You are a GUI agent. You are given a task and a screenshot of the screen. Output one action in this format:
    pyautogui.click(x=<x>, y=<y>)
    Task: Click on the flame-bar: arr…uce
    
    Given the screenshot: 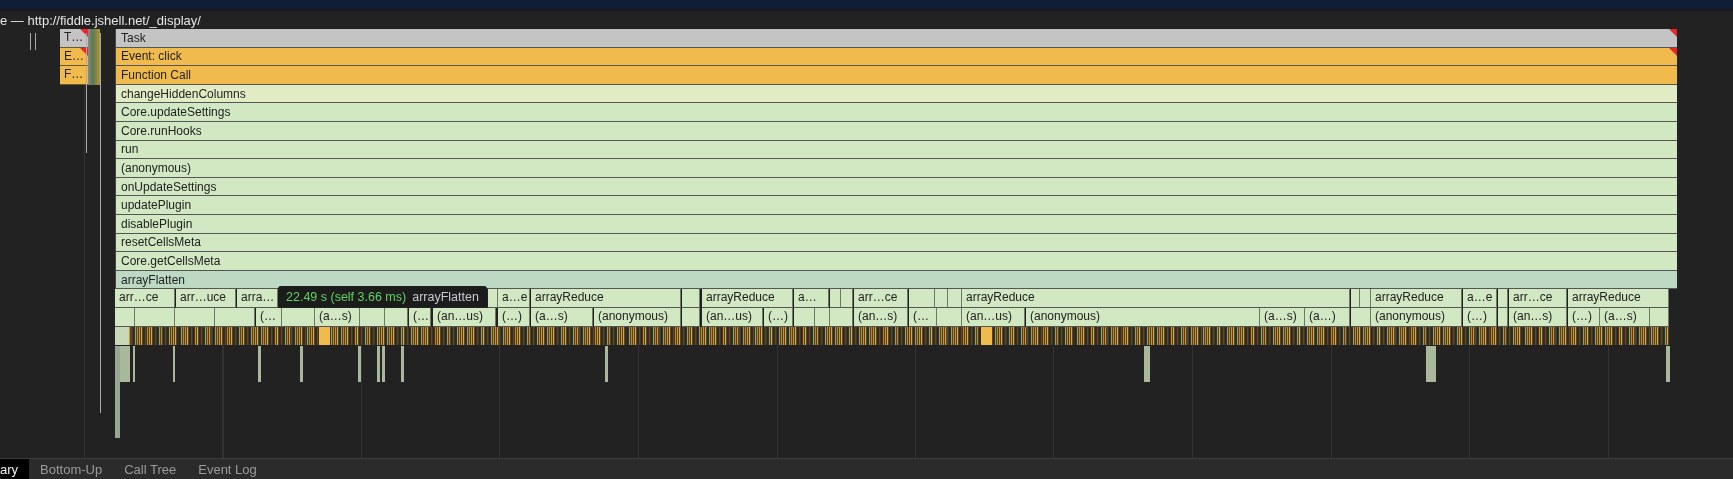 What is the action you would take?
    pyautogui.click(x=206, y=298)
    